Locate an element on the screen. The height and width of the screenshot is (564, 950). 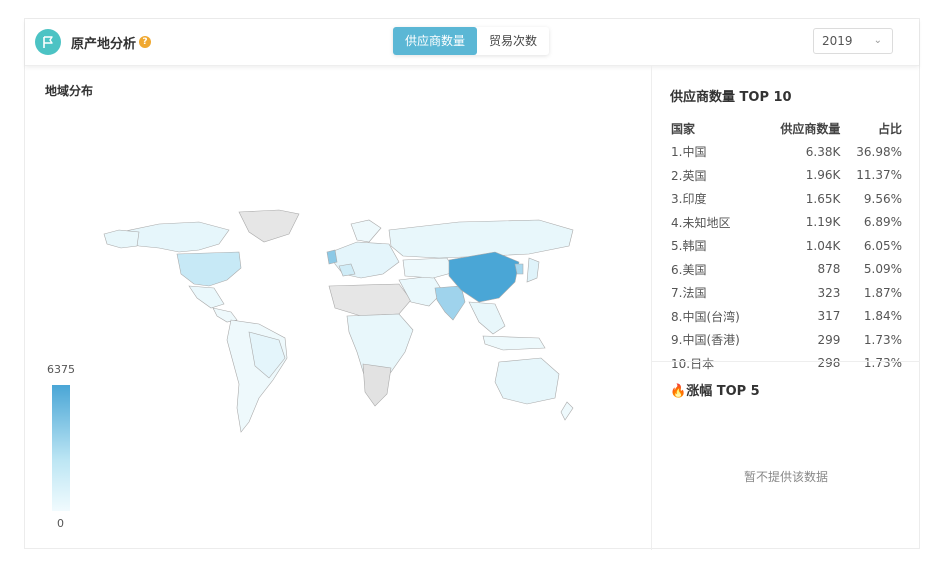
cell-country: 4.未知地区 is located at coordinates (701, 222).